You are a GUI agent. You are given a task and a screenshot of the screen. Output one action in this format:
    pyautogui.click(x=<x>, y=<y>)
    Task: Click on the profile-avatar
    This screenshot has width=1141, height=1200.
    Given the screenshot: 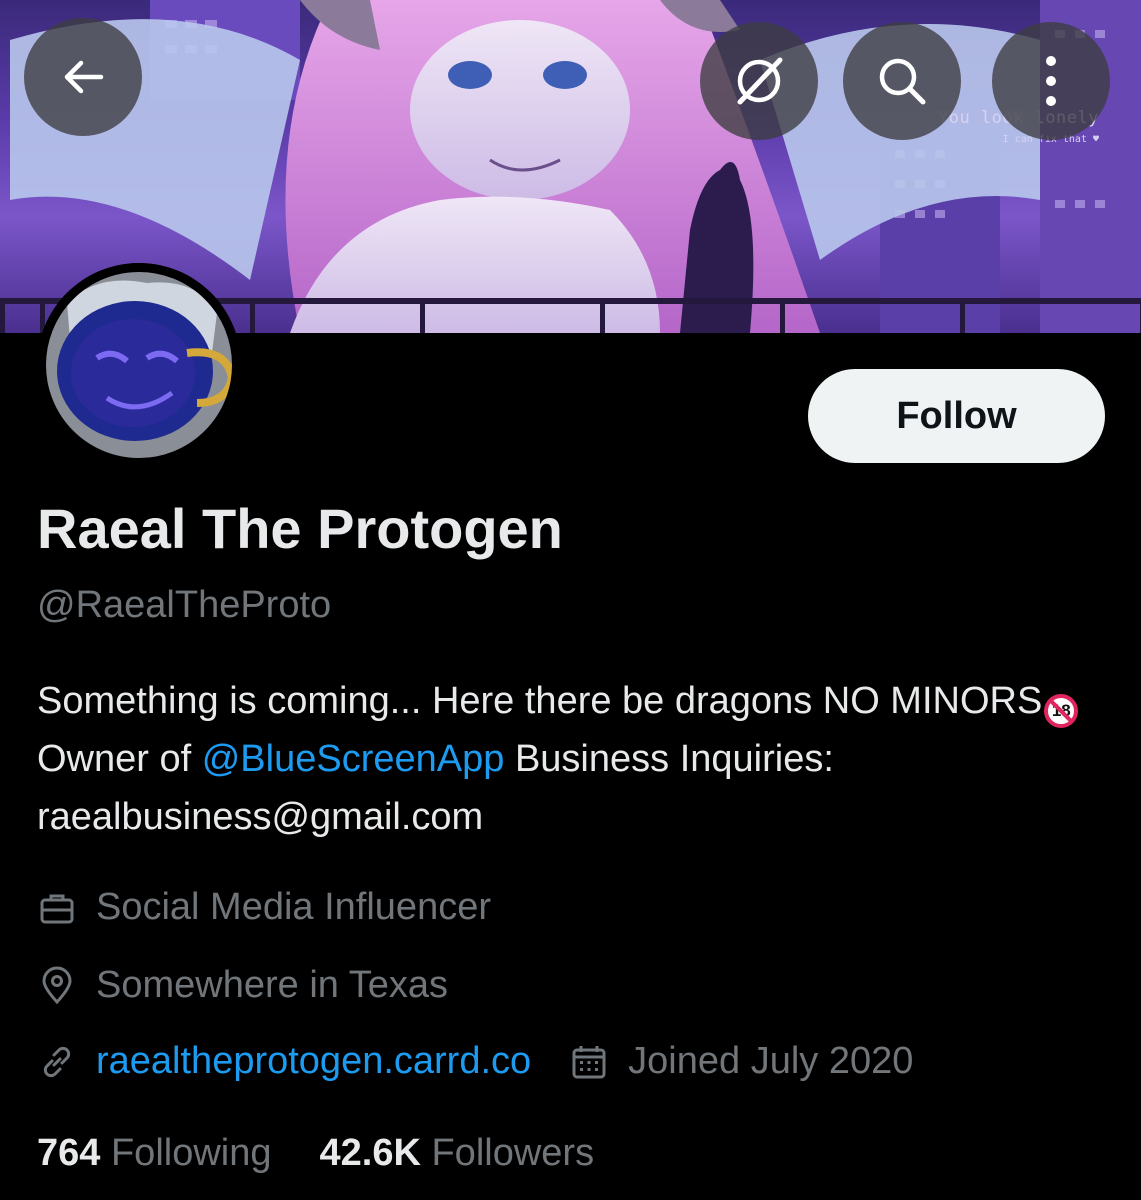 What is the action you would take?
    pyautogui.click(x=139, y=365)
    